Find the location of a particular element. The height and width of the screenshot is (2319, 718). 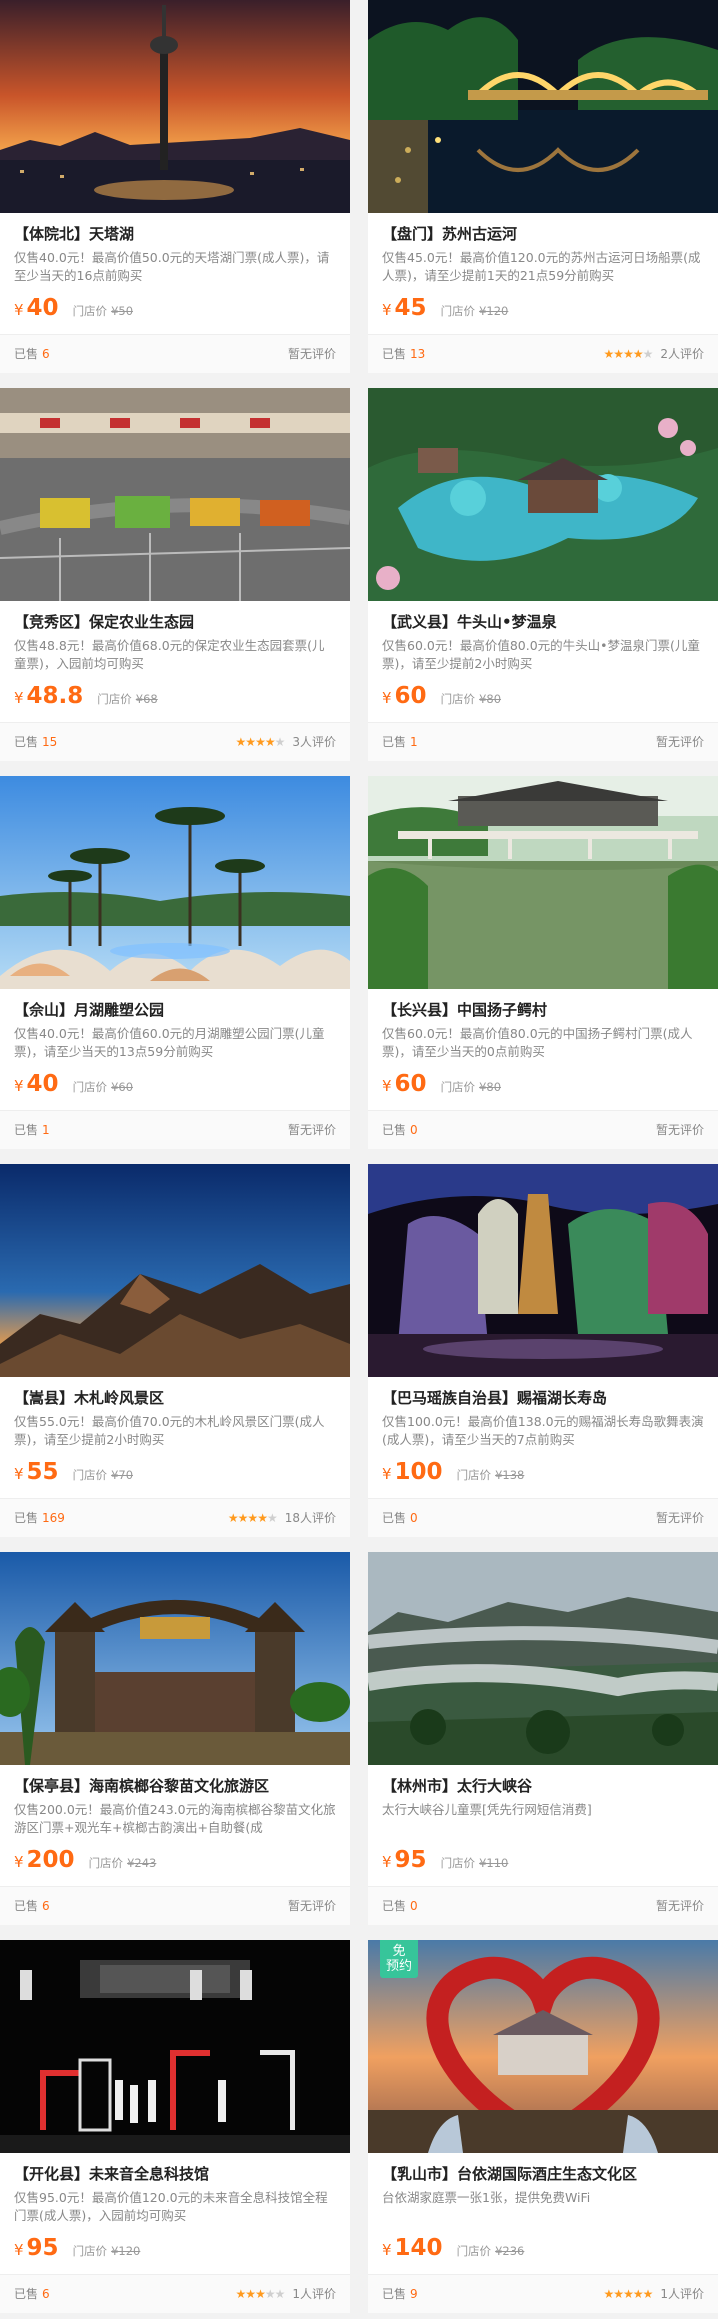

product-title: 【乳山市】台依湖国际酒庄生态文化区 is located at coordinates (543, 2174).